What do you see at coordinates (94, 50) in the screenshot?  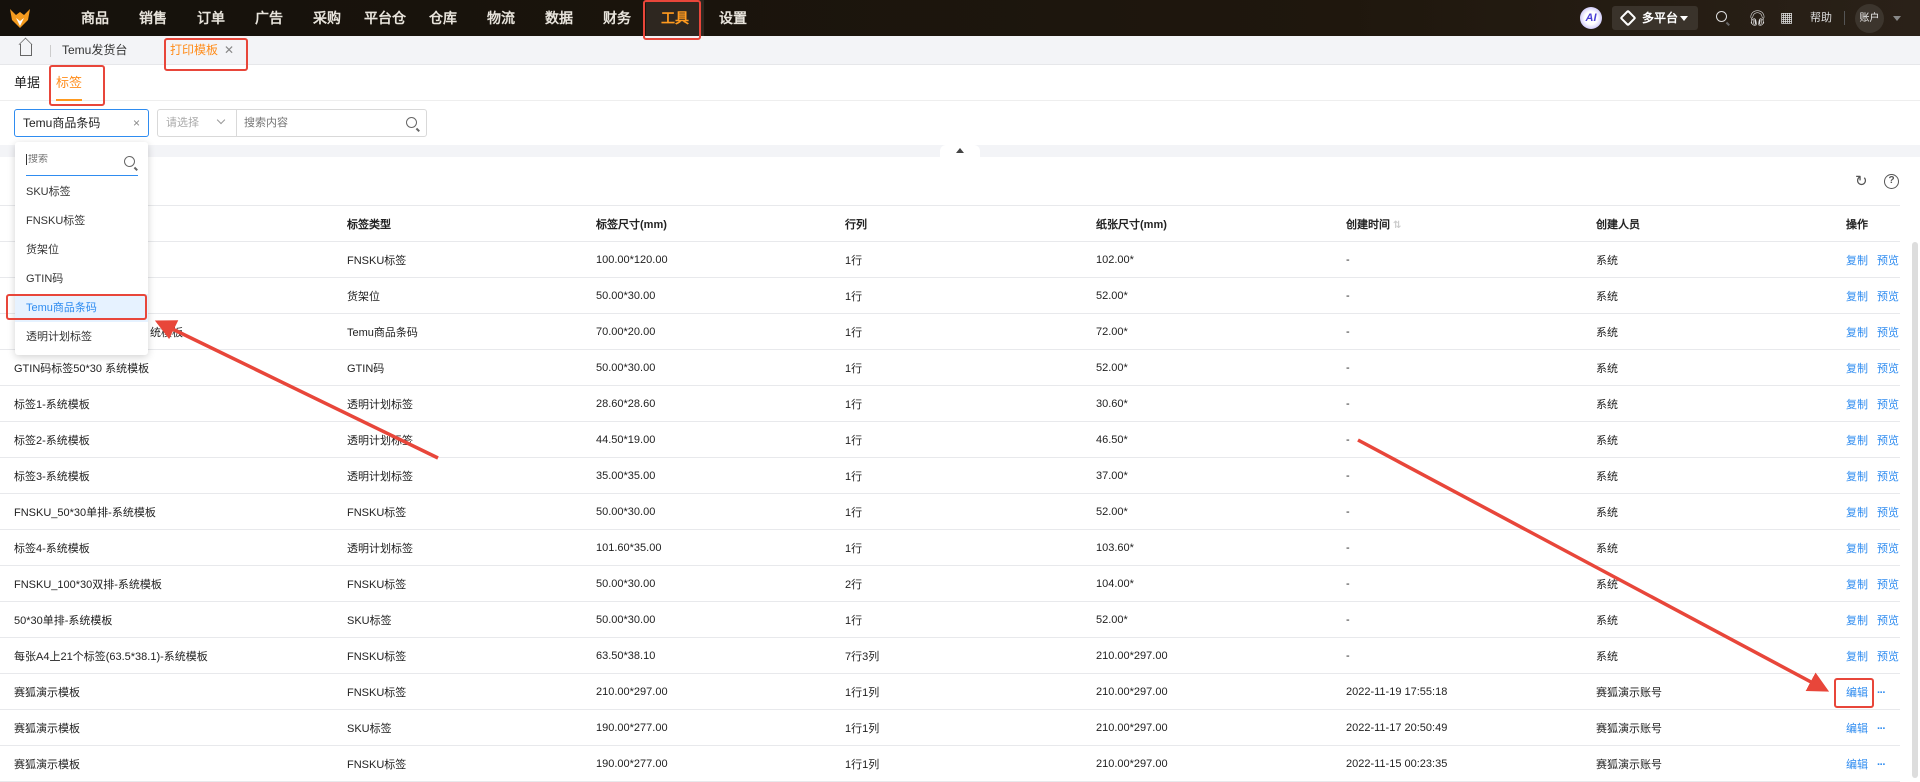 I see `tab-temu-shipping: Temu发货台` at bounding box center [94, 50].